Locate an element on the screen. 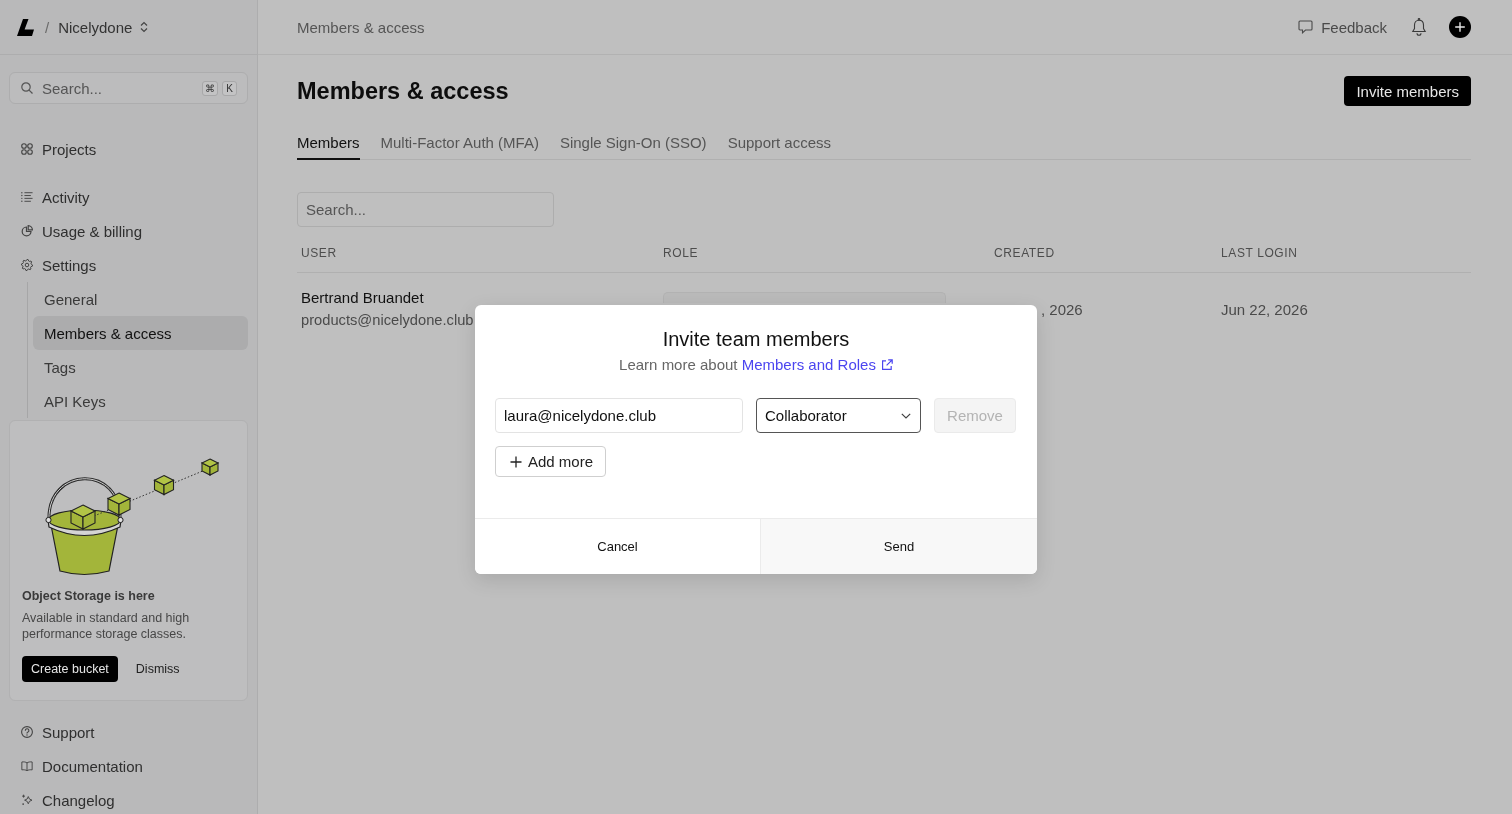 The image size is (1512, 814). nav-subitem: API Keys is located at coordinates (140, 401).